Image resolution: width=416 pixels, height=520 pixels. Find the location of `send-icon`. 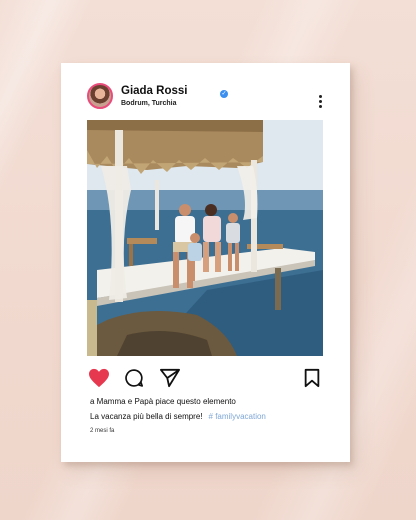

send-icon is located at coordinates (170, 378).